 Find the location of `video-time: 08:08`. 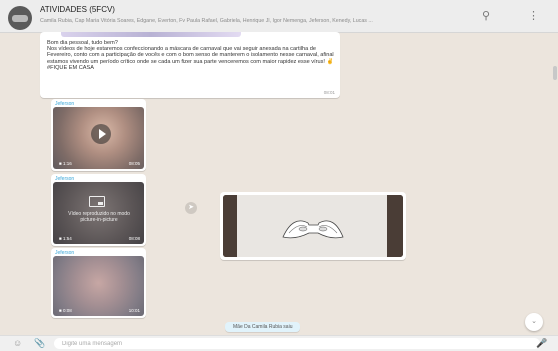

video-time: 08:08 is located at coordinates (134, 238).